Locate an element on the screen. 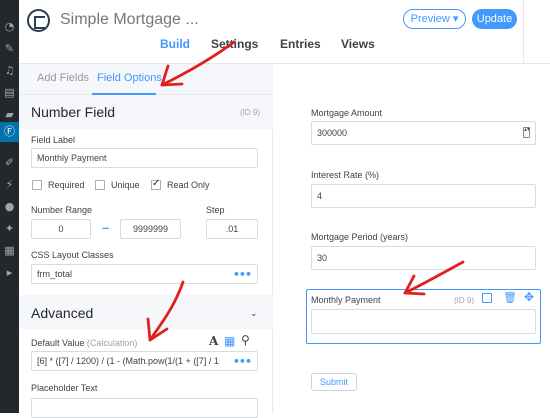 This screenshot has height=418, width=550. wp-admin-sidebar: ◔ ✎ ♫ ▤ ▰ Ⓕ ✐ ⚡ ● ✦ ▦ ▸ is located at coordinates (9, 206).